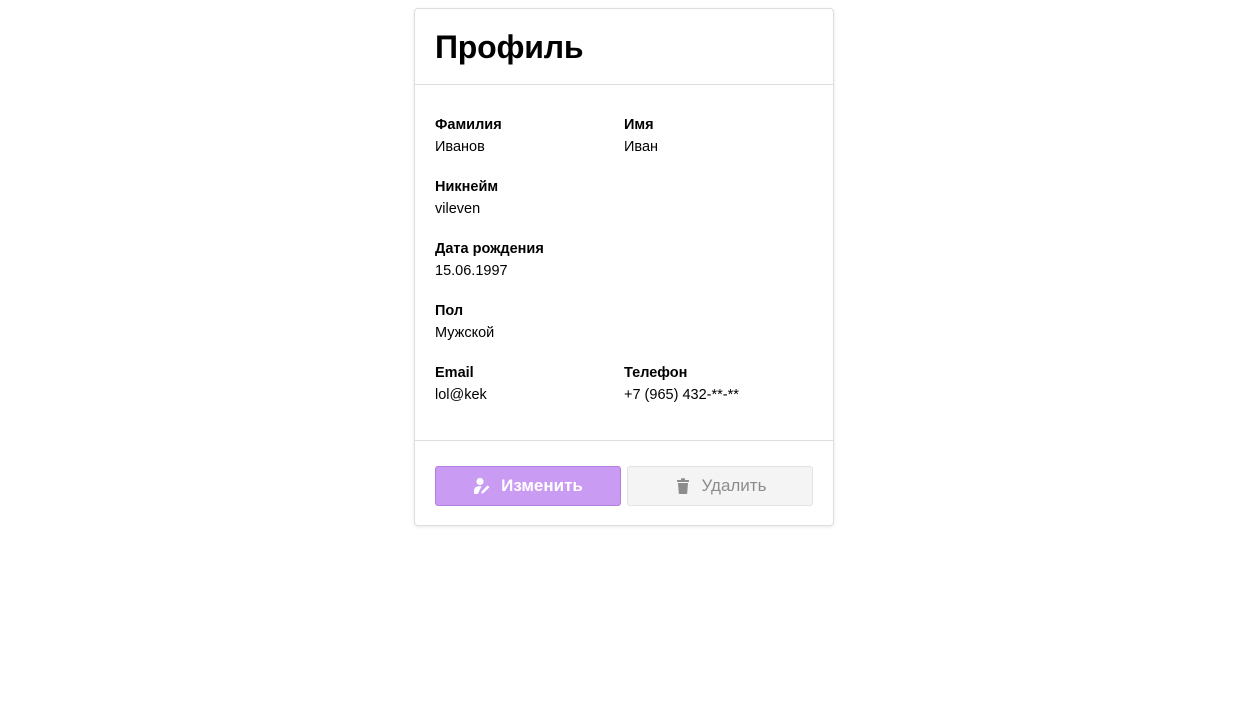 The image size is (1250, 720). I want to click on gender-value: Мужской, so click(465, 333).